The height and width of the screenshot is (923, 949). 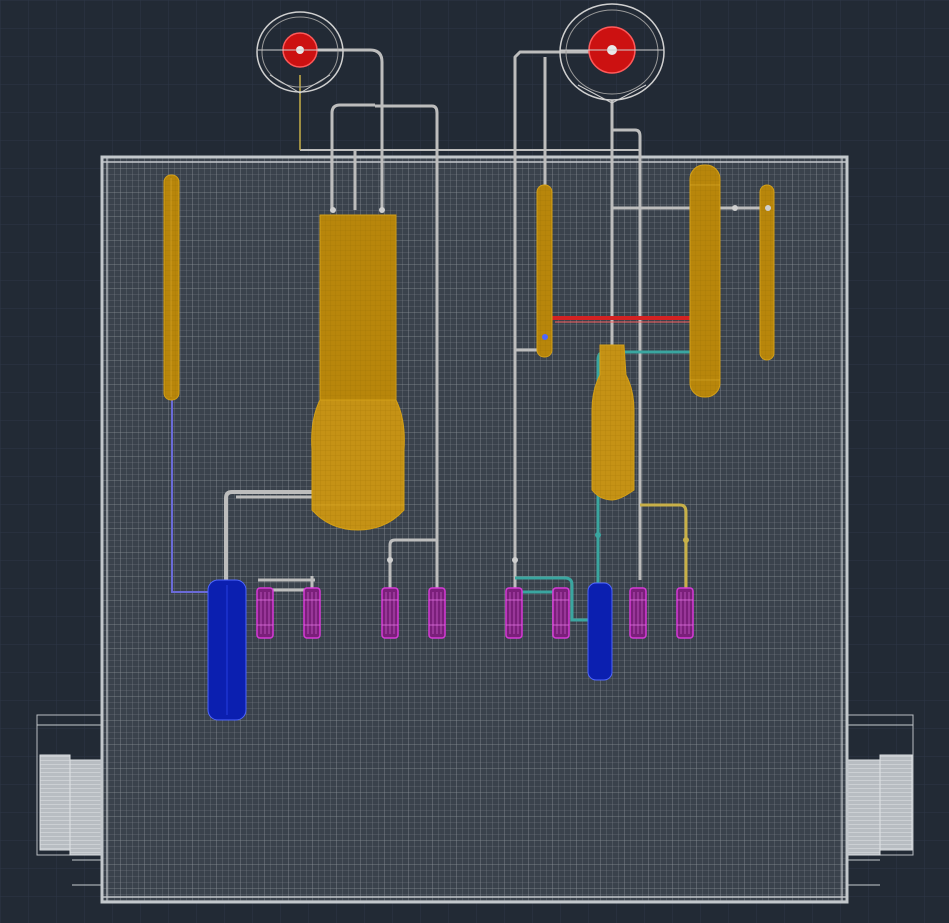 What do you see at coordinates (600, 631) in the screenshot?
I see `blue-receiver-right` at bounding box center [600, 631].